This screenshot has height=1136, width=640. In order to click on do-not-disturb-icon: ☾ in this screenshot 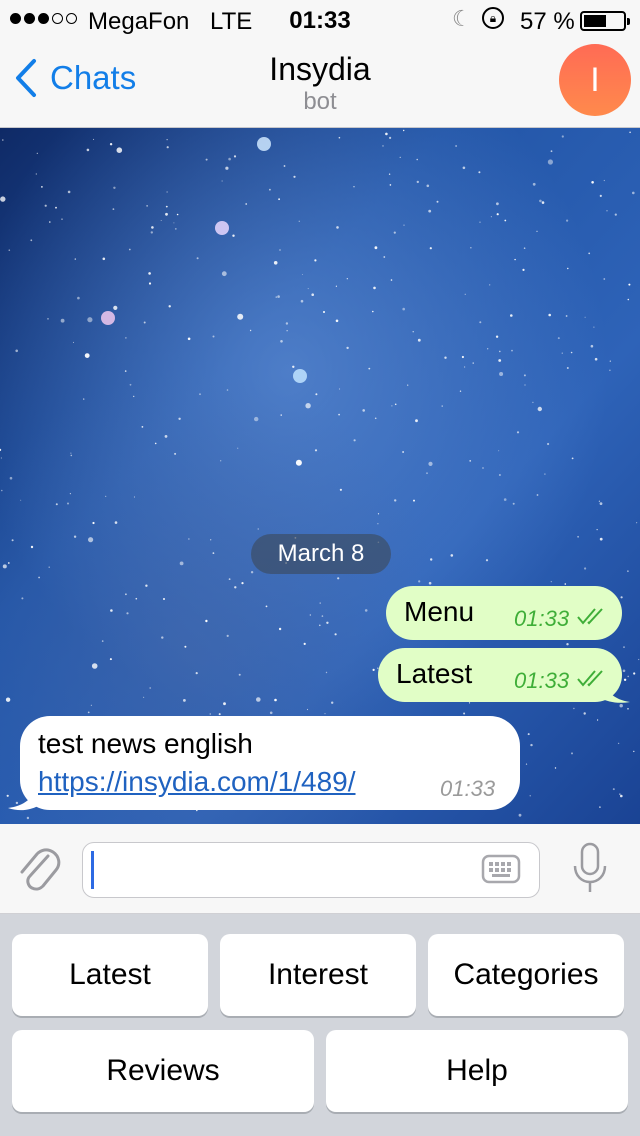, I will do `click(462, 18)`.